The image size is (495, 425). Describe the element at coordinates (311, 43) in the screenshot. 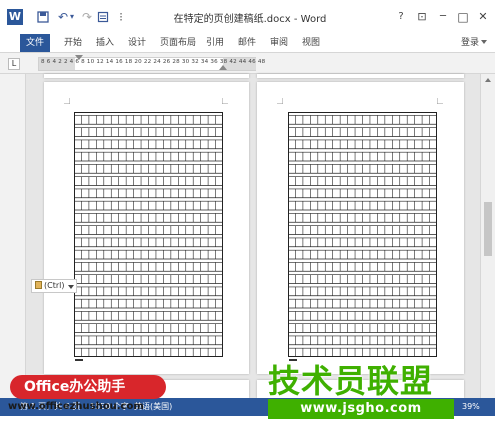

I see `tab-view: 视图` at that location.